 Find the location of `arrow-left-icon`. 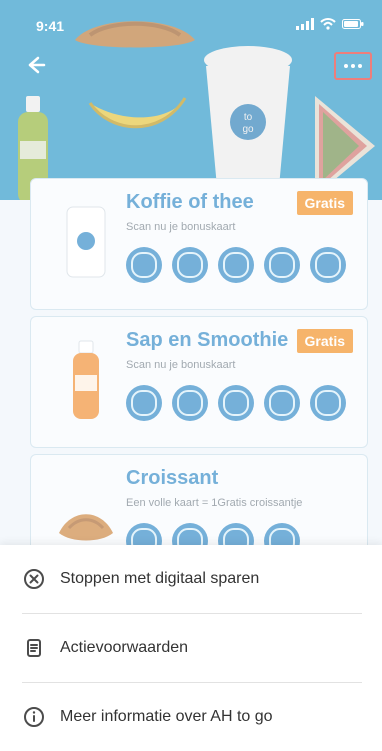

arrow-left-icon is located at coordinates (37, 65).